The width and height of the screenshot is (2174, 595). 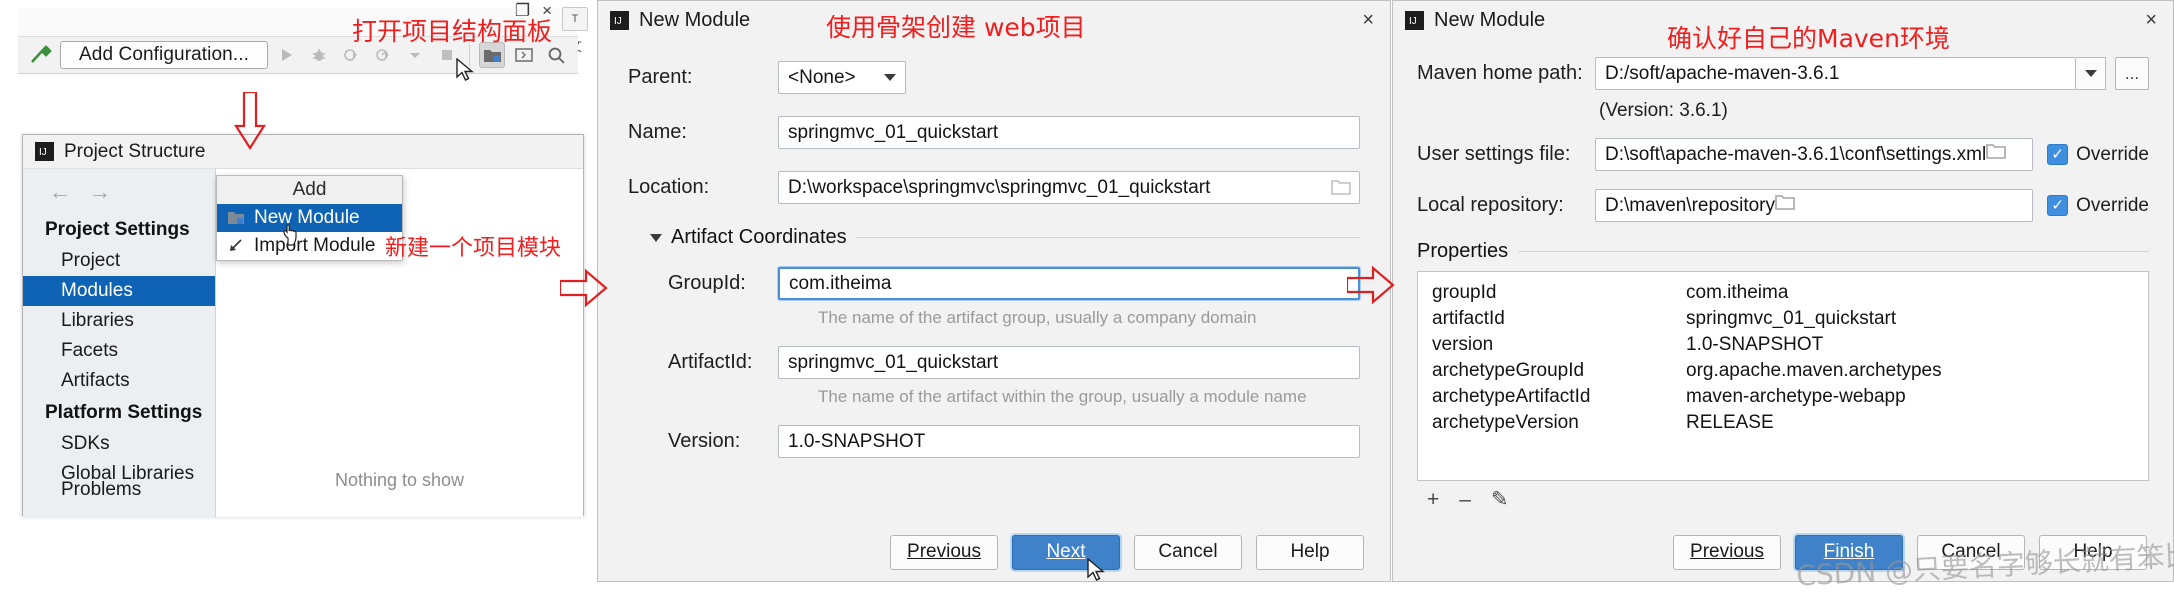 What do you see at coordinates (1107, 237) in the screenshot?
I see `section-divider` at bounding box center [1107, 237].